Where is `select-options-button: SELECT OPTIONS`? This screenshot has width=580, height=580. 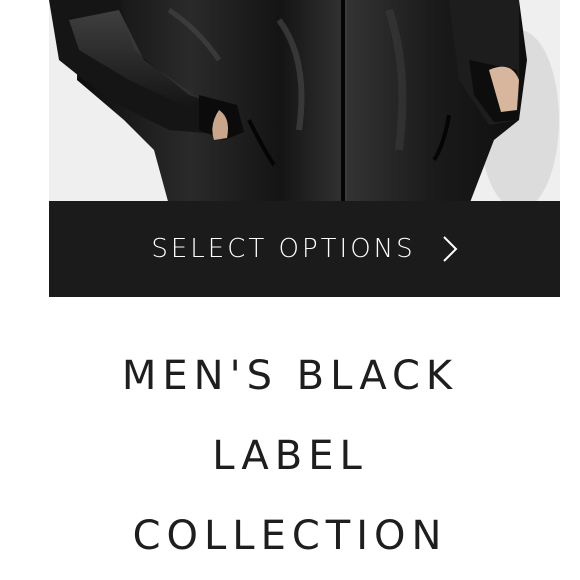
select-options-button: SELECT OPTIONS is located at coordinates (304, 249).